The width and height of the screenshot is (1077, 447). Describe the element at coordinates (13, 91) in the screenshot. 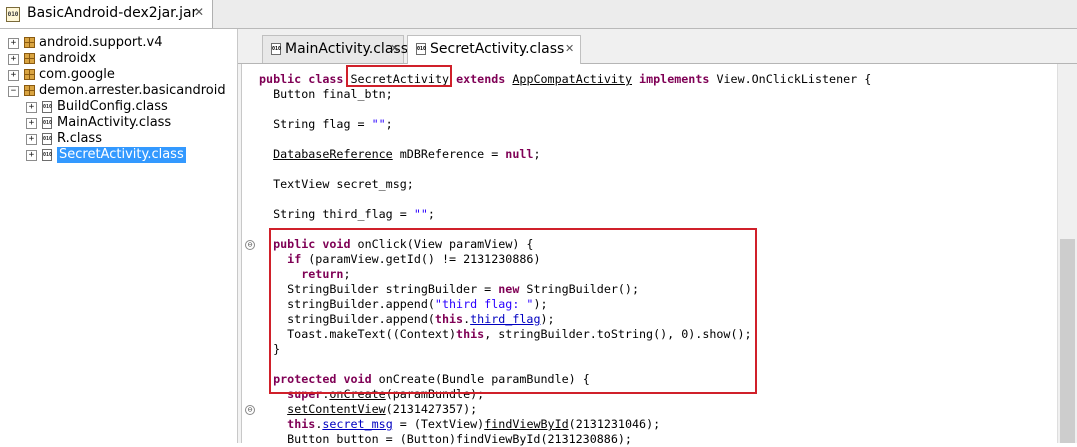

I see `collapse-icon: −` at that location.